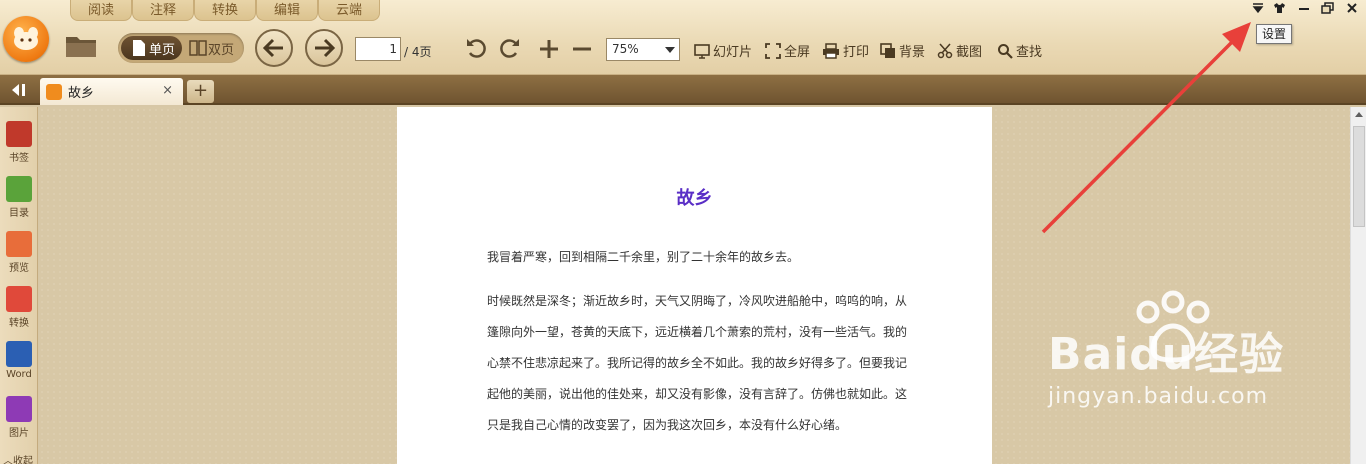 This screenshot has height=464, width=1366. Describe the element at coordinates (1274, 34) in the screenshot. I see `settings-tooltip: 设置` at that location.